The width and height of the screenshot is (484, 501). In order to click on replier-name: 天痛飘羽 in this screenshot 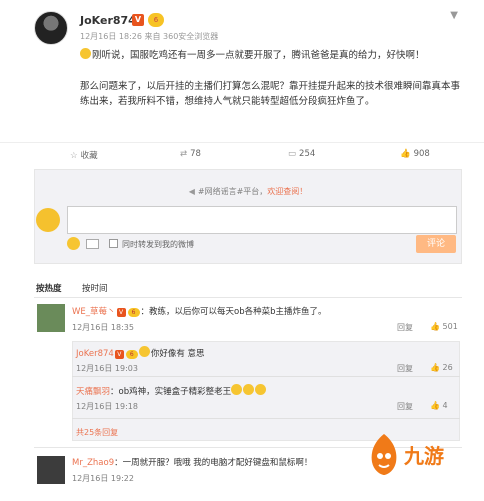, I will do `click(93, 392)`.